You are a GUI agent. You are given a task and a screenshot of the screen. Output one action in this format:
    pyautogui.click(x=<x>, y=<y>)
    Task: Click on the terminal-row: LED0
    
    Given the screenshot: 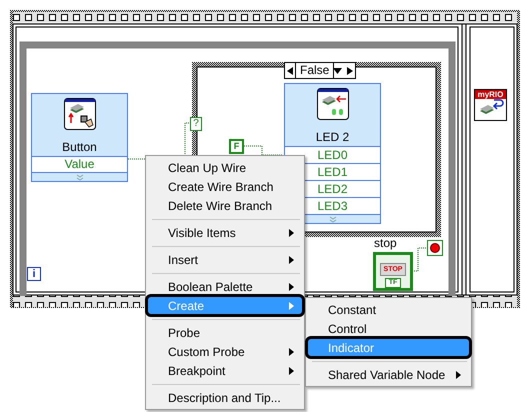 What is the action you would take?
    pyautogui.click(x=332, y=154)
    